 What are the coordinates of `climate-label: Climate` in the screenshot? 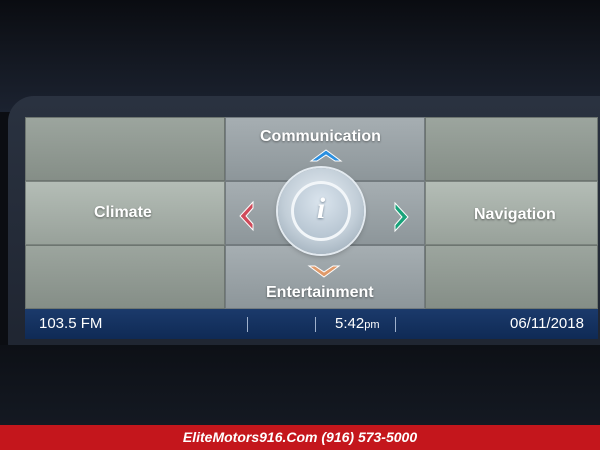 It's located at (123, 212).